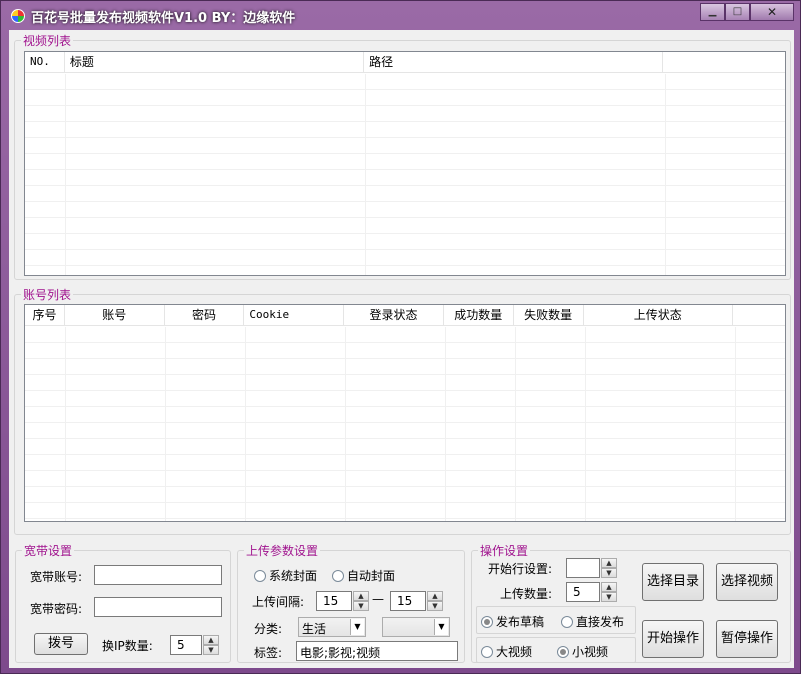 The width and height of the screenshot is (801, 674). Describe the element at coordinates (590, 652) in the screenshot. I see `small-video-label: 小视频` at that location.